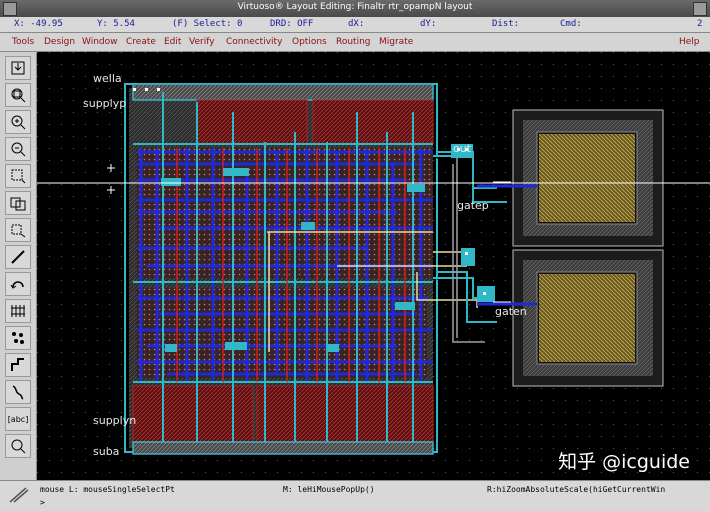 This screenshot has width=710, height=511. I want to click on fit-view-tool, so click(18, 95).